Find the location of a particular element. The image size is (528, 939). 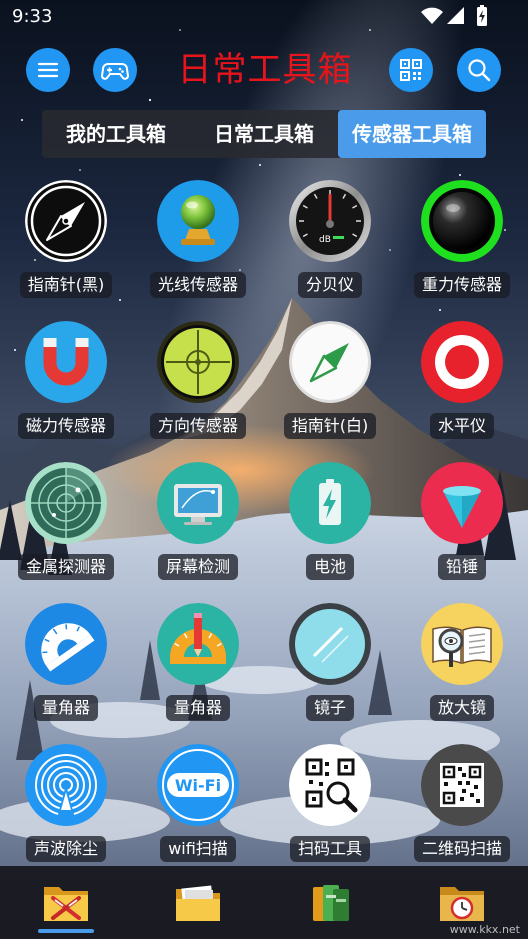

status-time: 9:33 is located at coordinates (32, 16).